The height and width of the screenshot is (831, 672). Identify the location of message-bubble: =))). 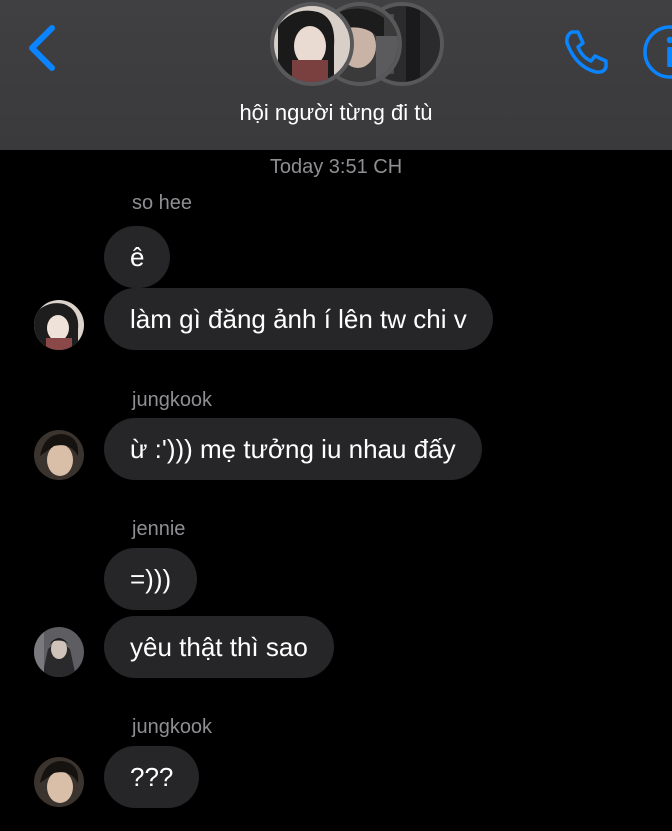
(151, 579).